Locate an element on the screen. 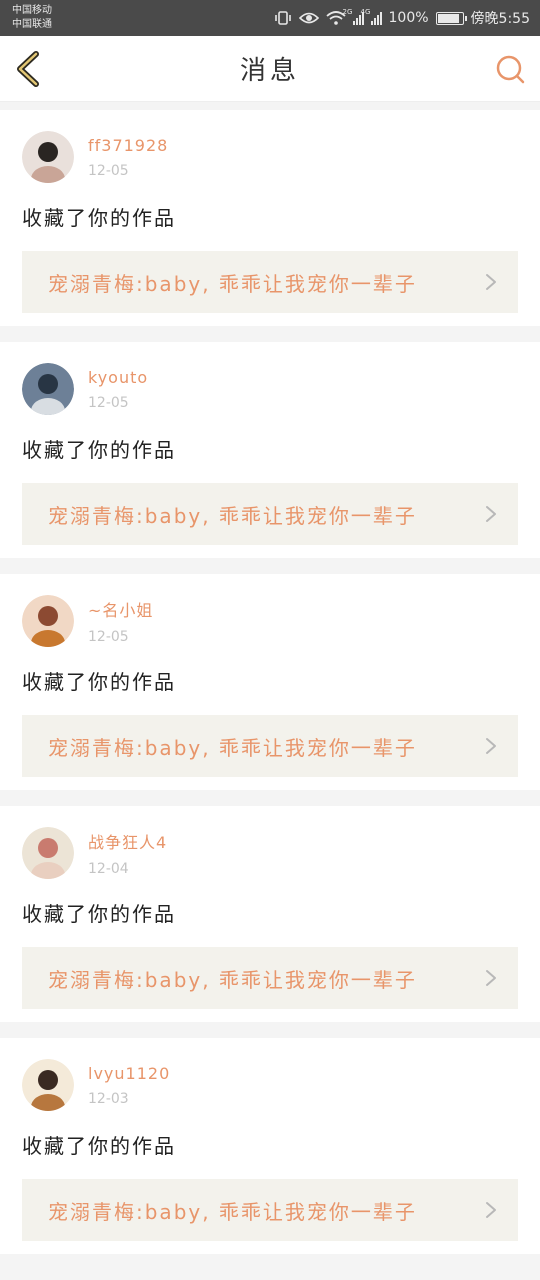 The image size is (540, 1280). signal-2-label: 4G is located at coordinates (365, 12).